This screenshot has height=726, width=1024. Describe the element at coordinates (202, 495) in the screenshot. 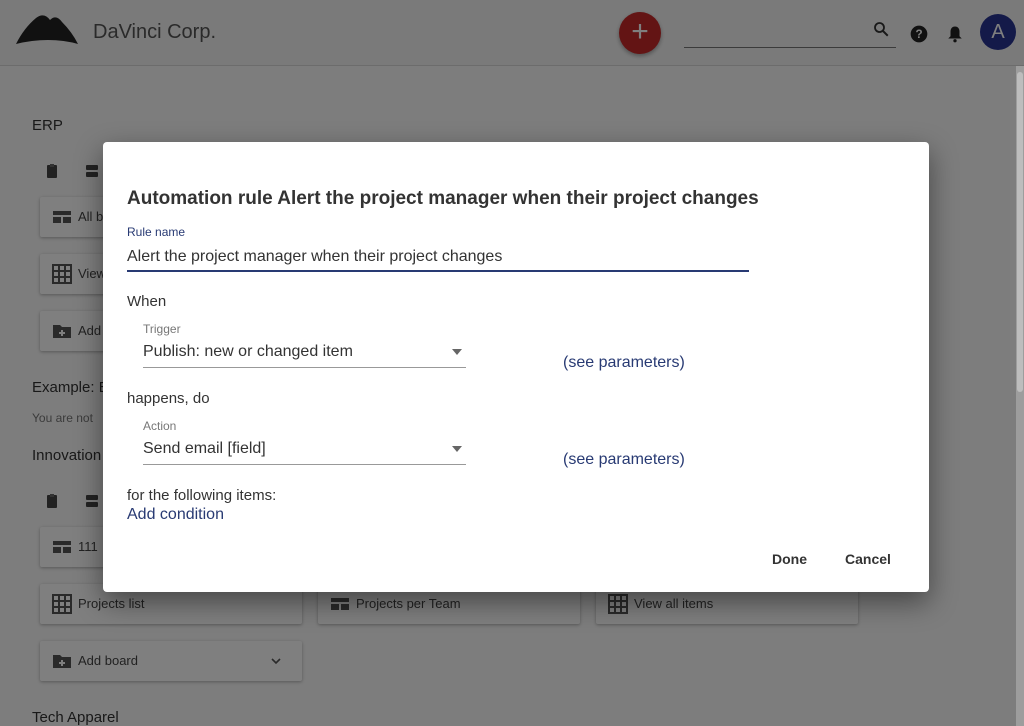

I see `following-items-label: for the following items:` at that location.